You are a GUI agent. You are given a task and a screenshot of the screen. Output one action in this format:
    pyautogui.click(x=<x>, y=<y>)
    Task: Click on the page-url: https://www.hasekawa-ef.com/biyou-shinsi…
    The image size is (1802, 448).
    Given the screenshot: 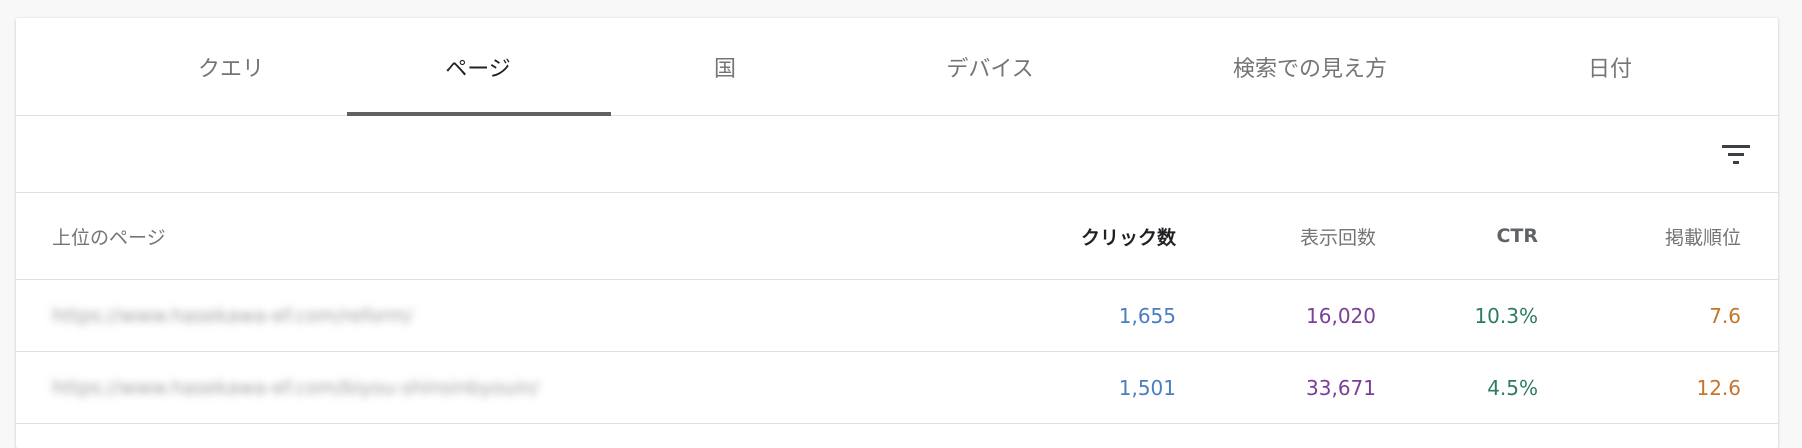 What is the action you would take?
    pyautogui.click(x=452, y=387)
    